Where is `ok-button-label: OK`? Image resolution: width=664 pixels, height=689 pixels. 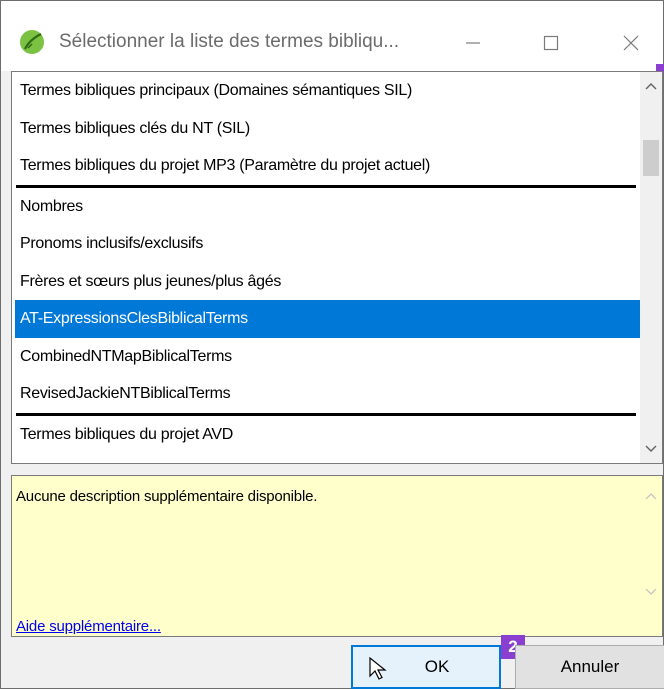
ok-button-label: OK is located at coordinates (437, 666).